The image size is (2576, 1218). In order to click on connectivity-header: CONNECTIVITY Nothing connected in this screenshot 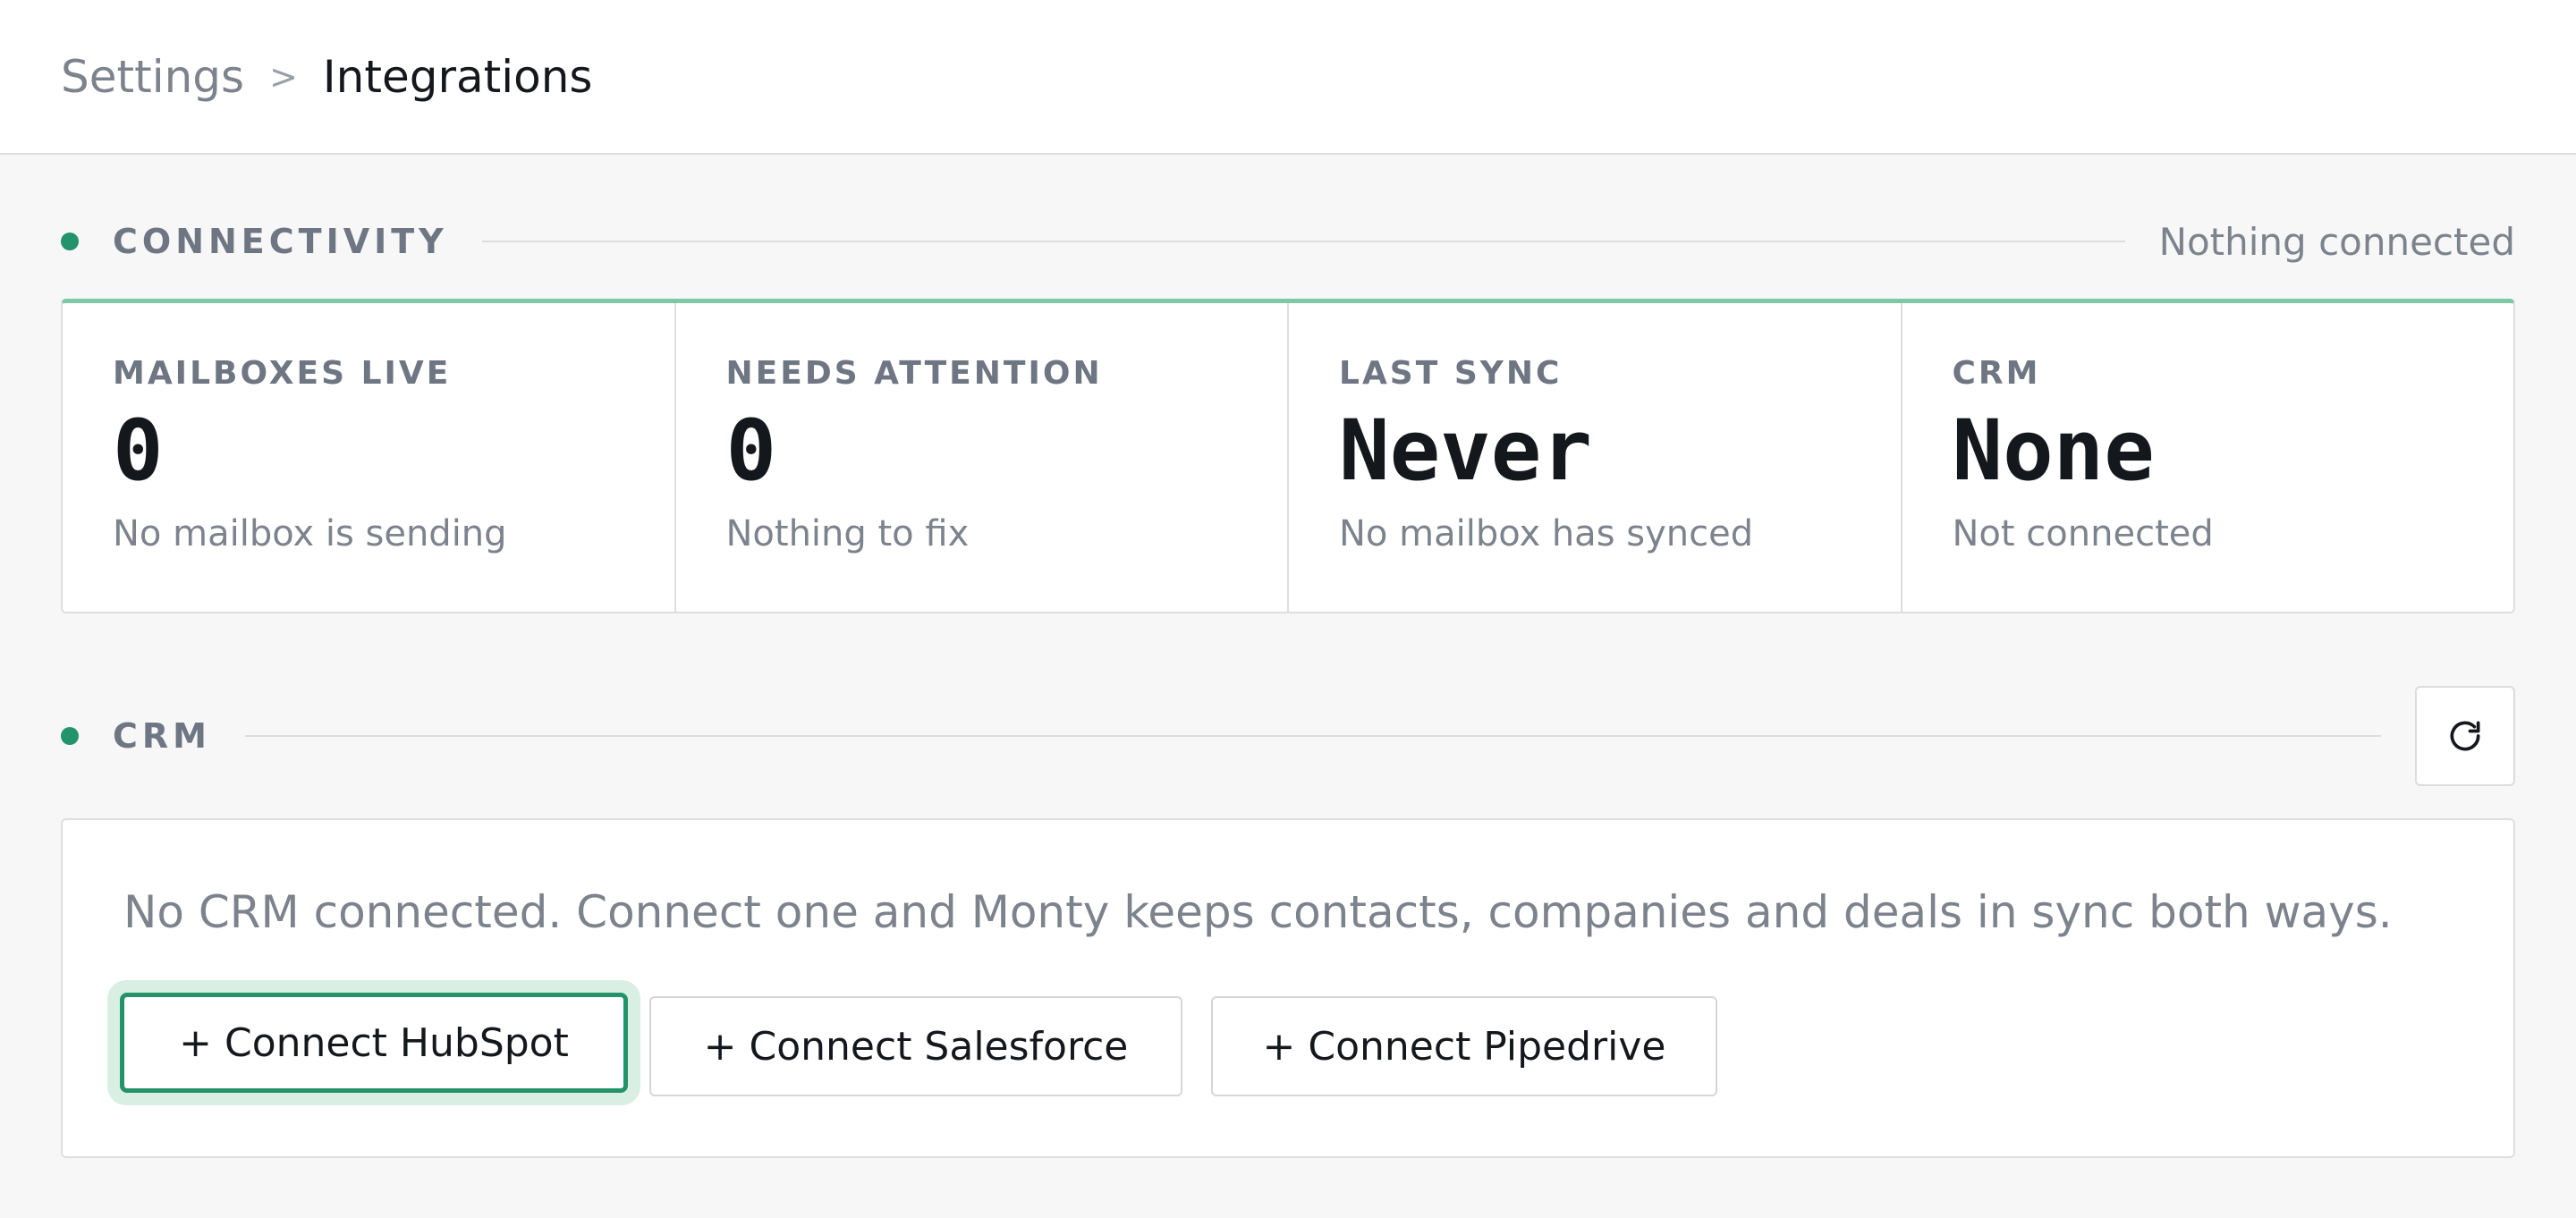, I will do `click(1288, 241)`.